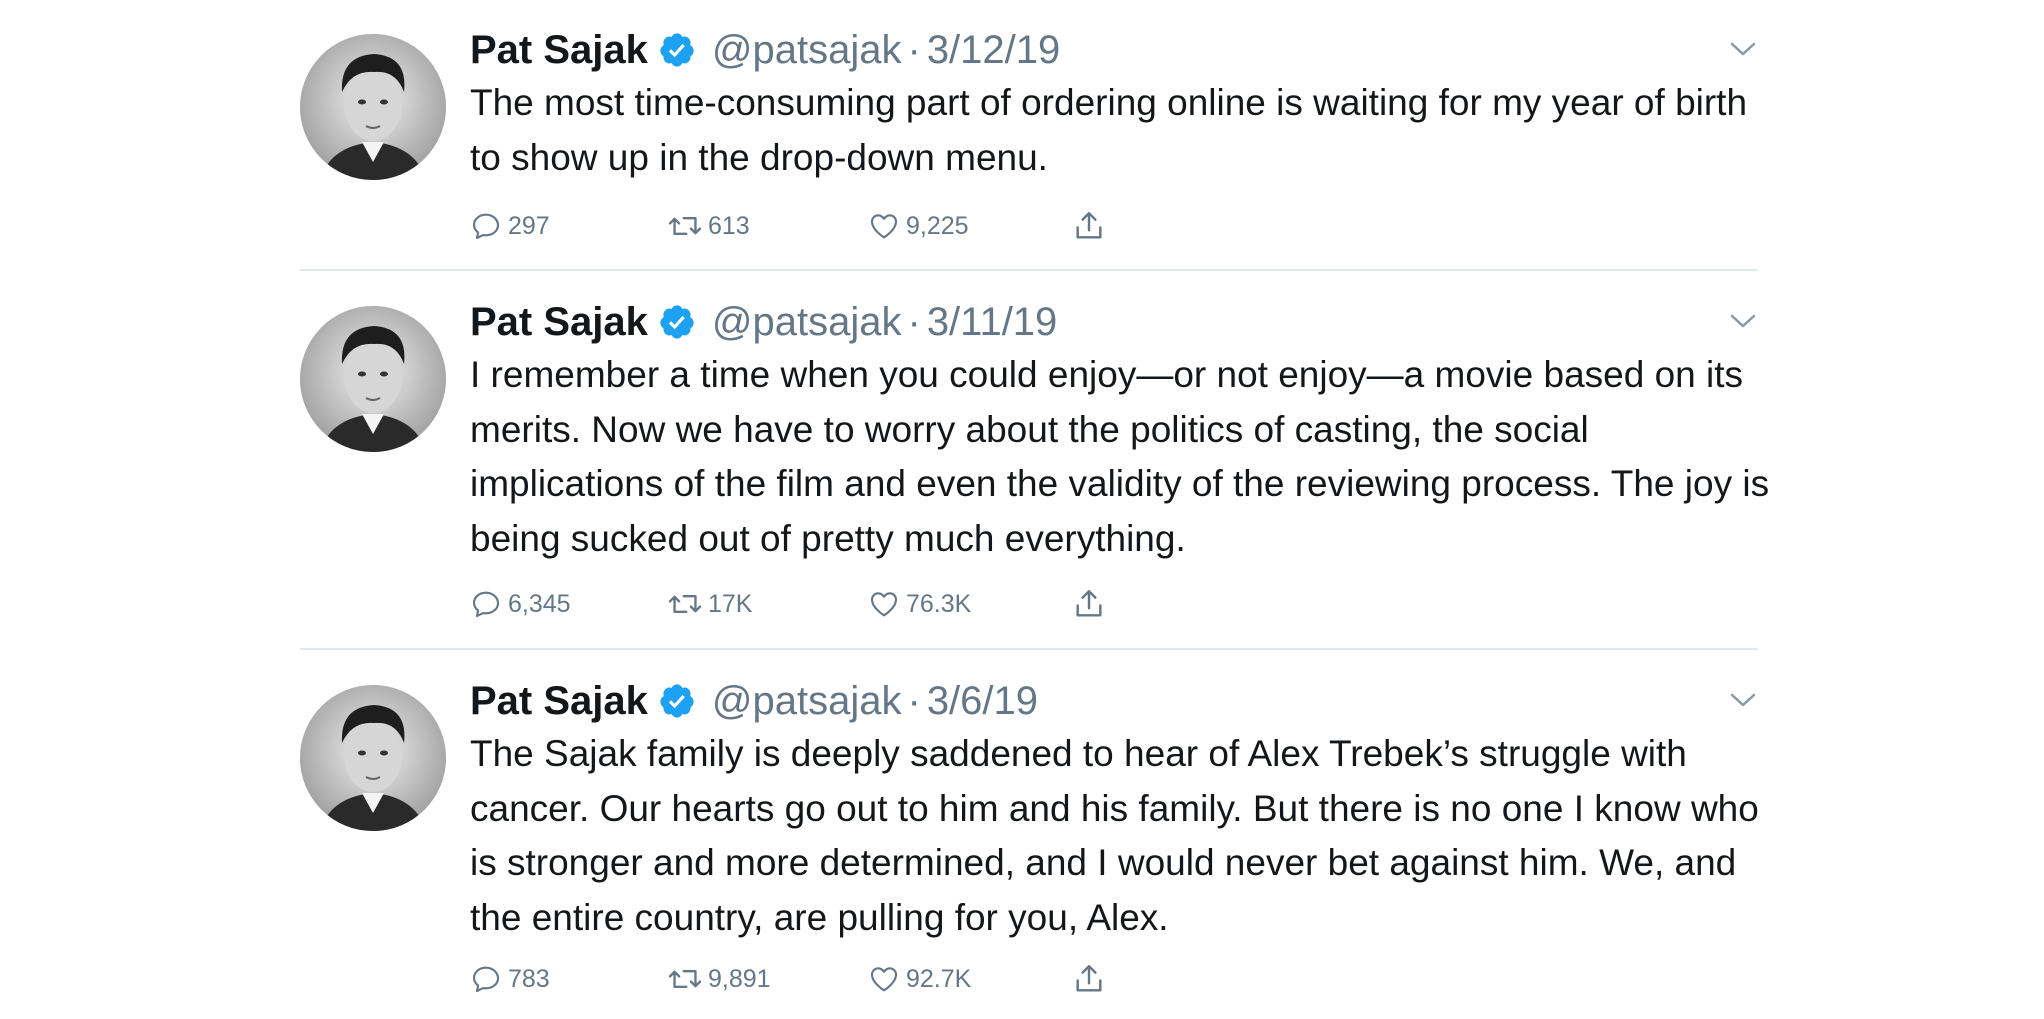 The image size is (2044, 1019). I want to click on tweet-header: Pat Sajak @patsajak · 3/6/19, so click(754, 701).